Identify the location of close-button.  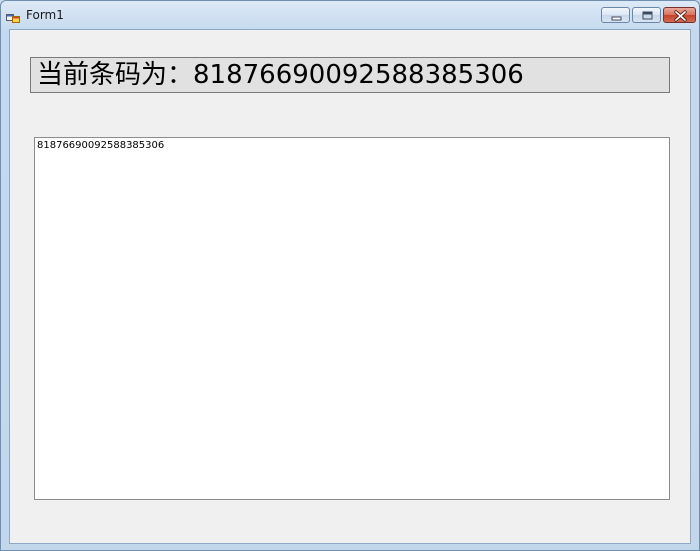
(679, 15).